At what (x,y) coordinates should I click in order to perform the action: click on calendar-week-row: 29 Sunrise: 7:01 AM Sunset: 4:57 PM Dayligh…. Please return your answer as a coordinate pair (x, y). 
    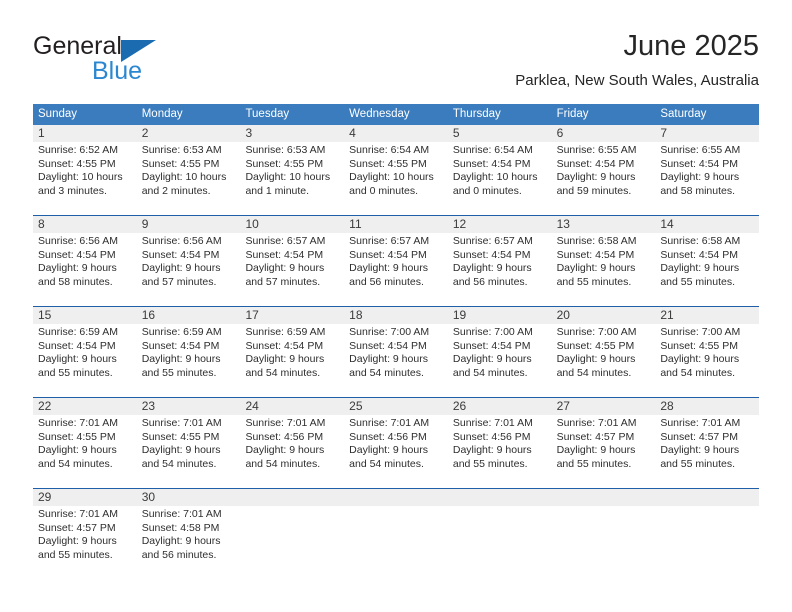
    Looking at the image, I should click on (396, 533).